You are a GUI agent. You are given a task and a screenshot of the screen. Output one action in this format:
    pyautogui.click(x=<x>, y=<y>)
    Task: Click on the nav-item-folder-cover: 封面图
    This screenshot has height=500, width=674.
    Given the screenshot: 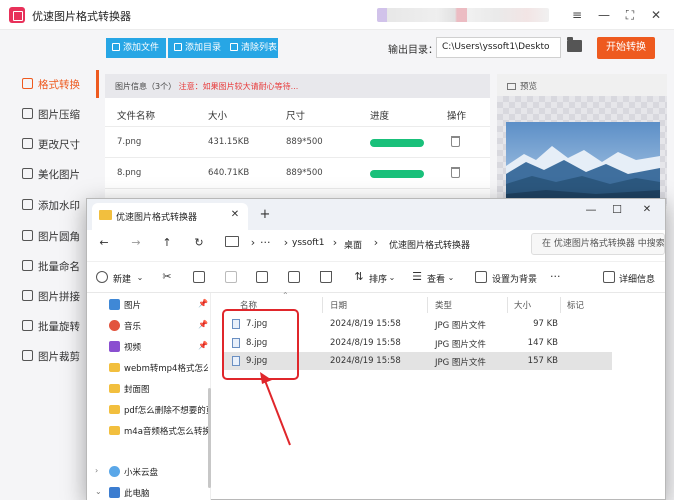 What is the action you would take?
    pyautogui.click(x=149, y=389)
    